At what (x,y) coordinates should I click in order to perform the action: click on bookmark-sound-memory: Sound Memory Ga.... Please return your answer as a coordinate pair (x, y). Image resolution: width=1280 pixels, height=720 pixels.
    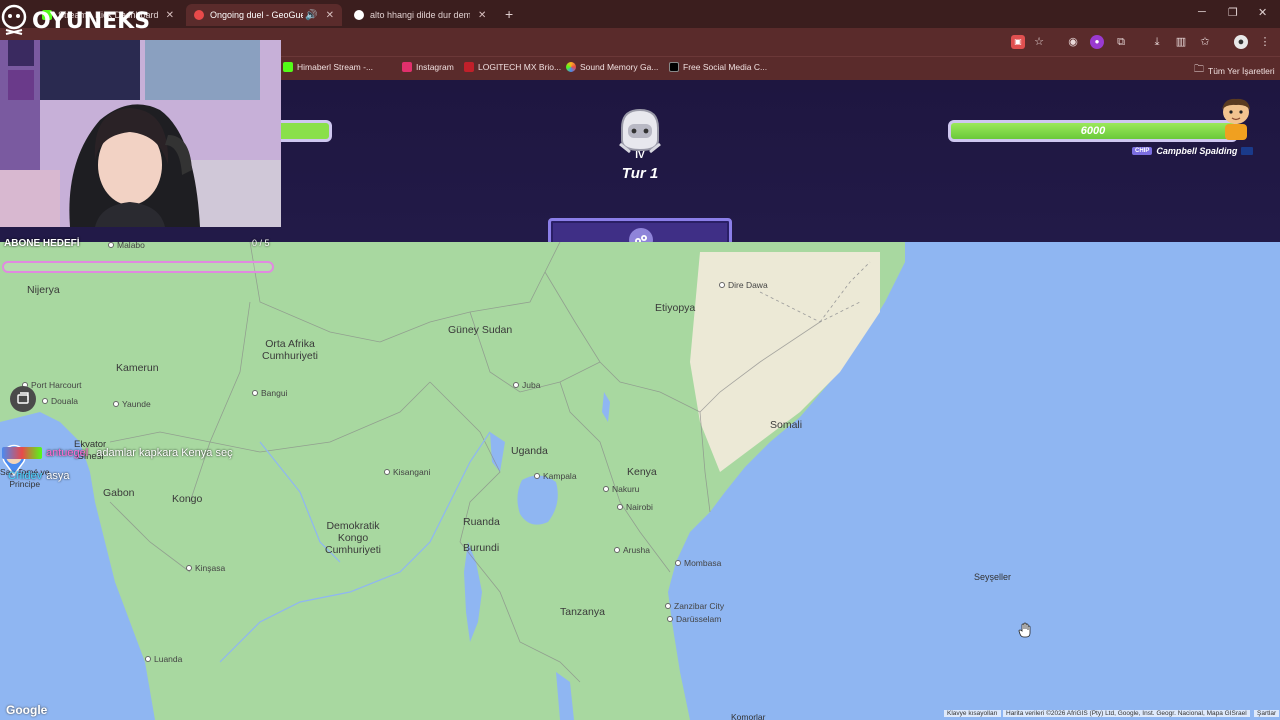
    Looking at the image, I should click on (612, 67).